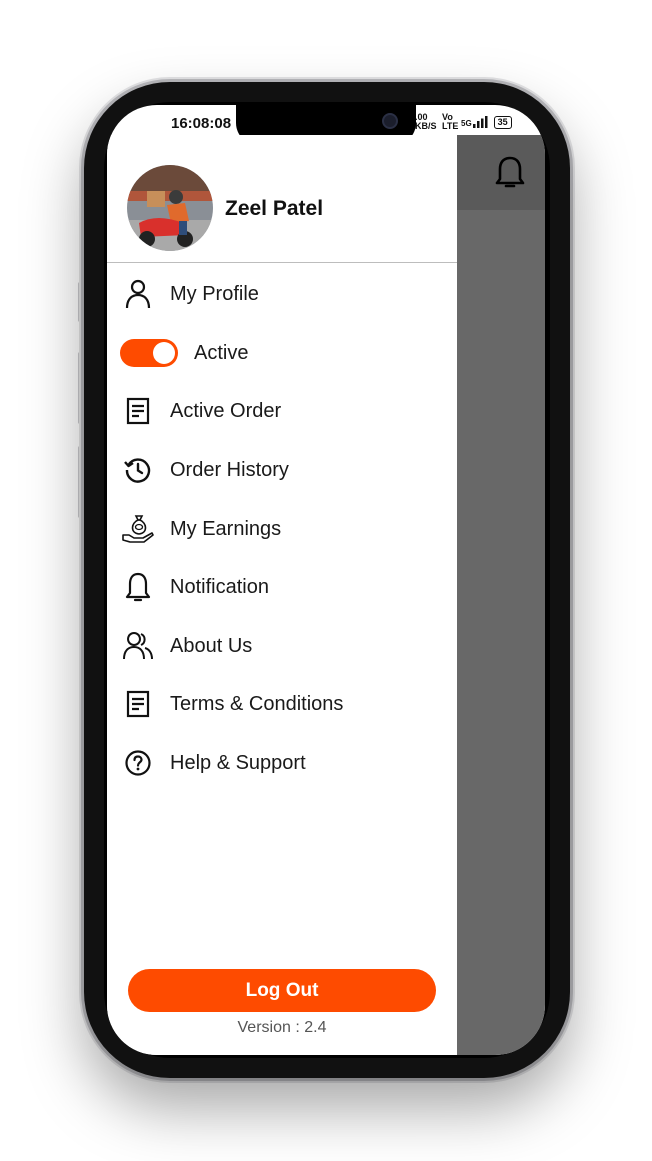 Image resolution: width=652 pixels, height=1161 pixels. Describe the element at coordinates (80, 482) in the screenshot. I see `volume-down-button` at that location.